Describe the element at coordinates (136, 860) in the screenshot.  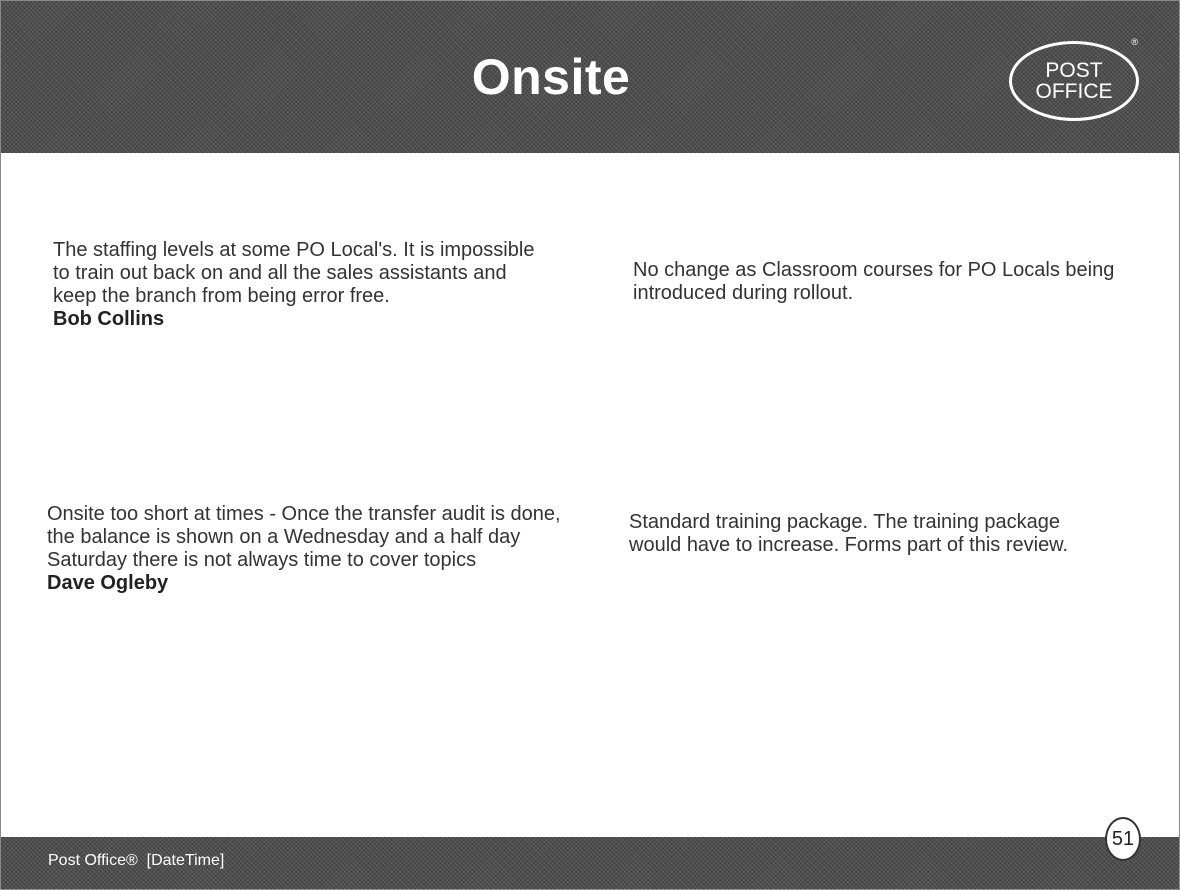
I see `footer-text: Post Office® [DateTime]` at that location.